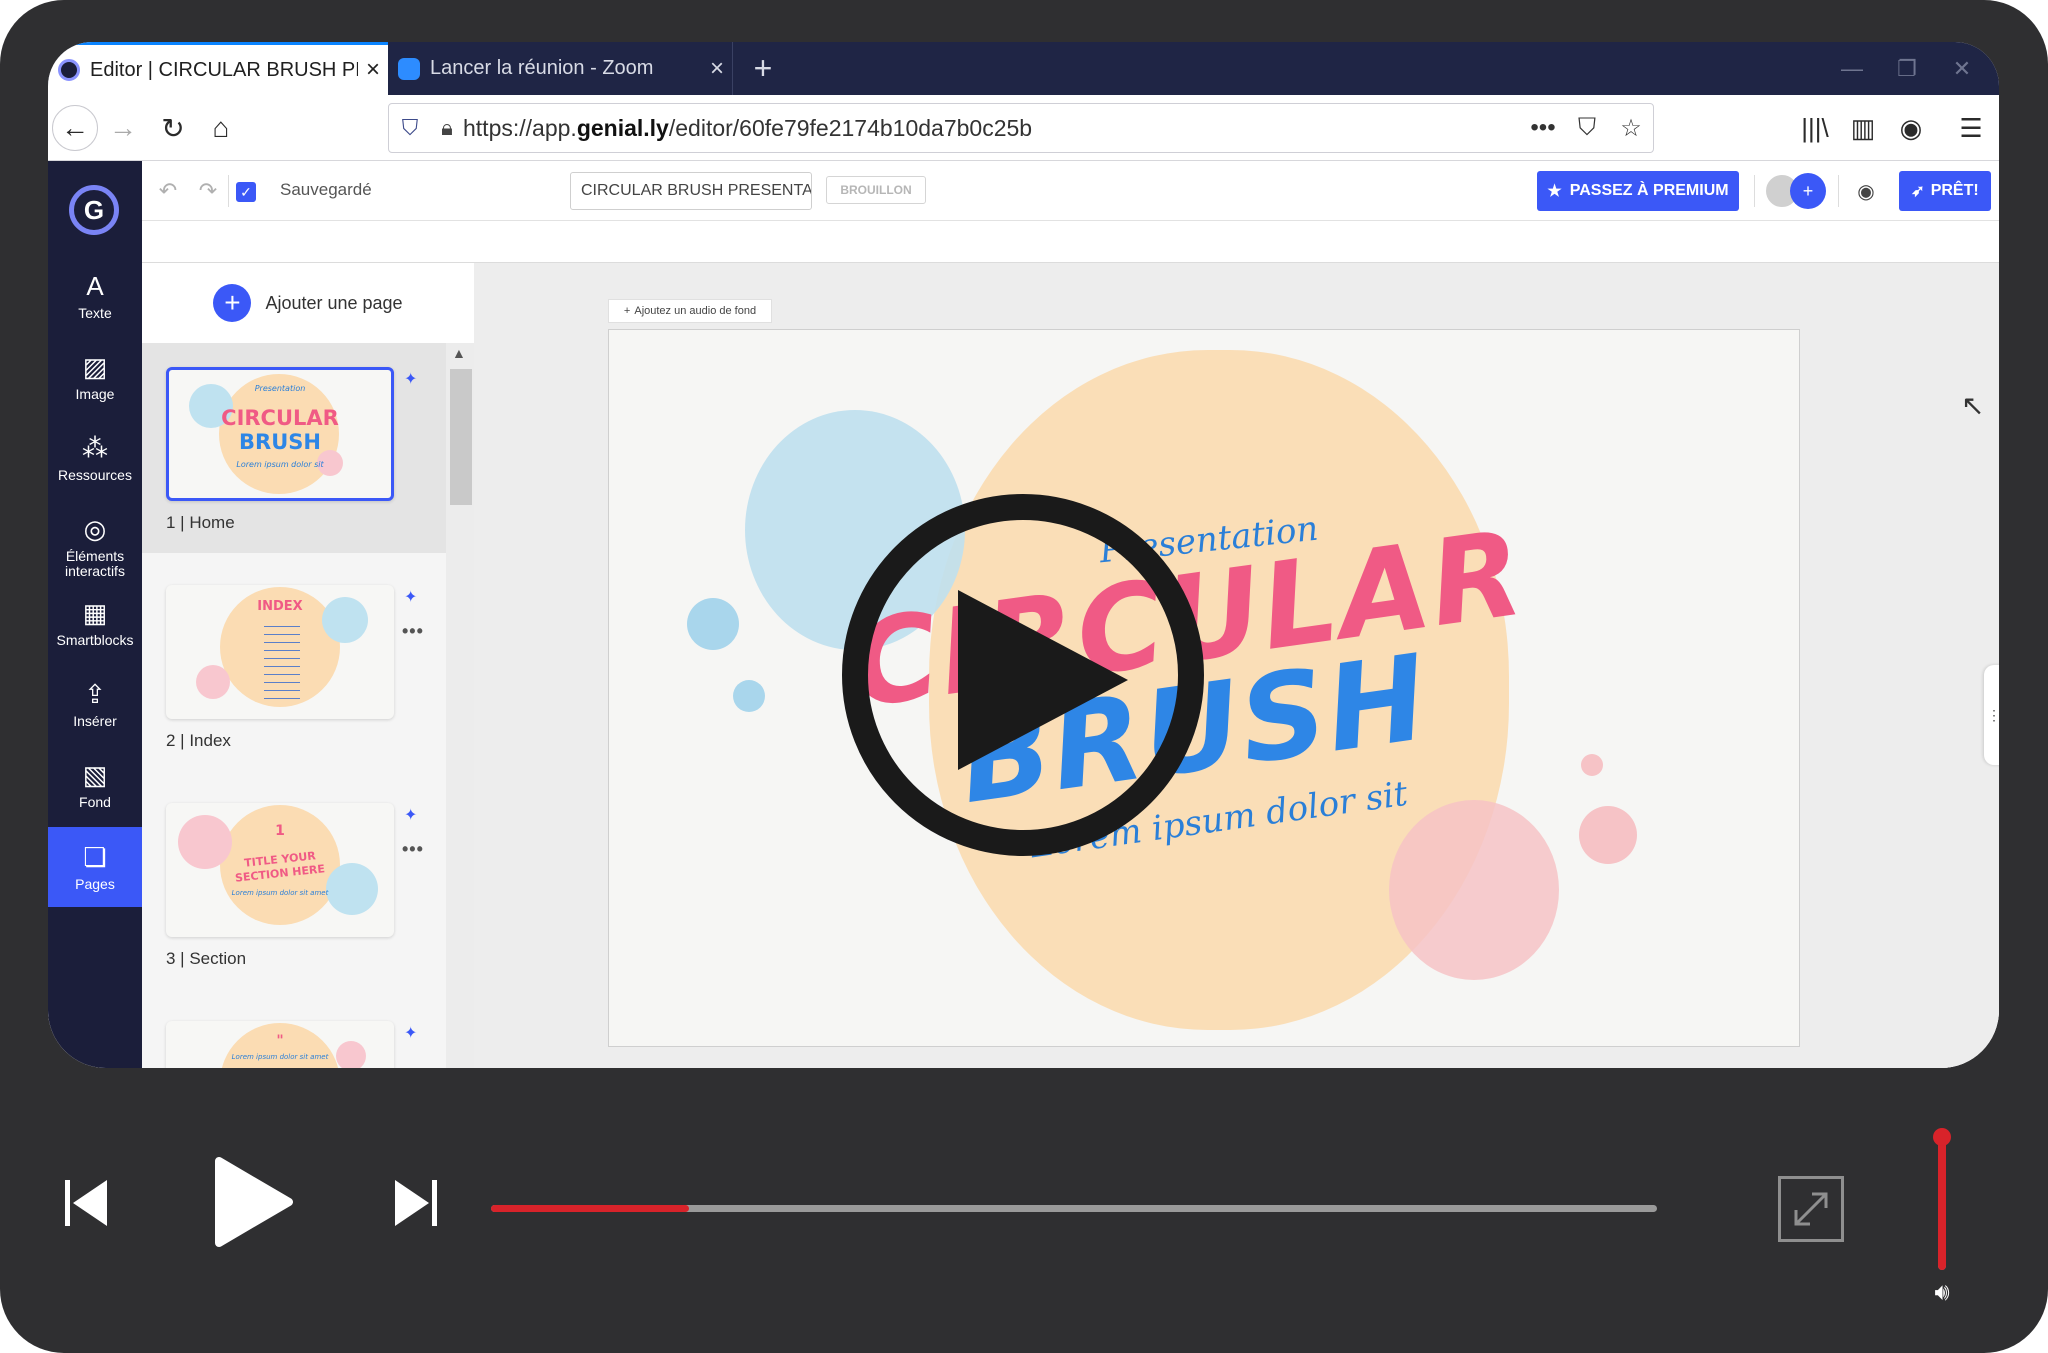 The image size is (2048, 1353). I want to click on nav-label: Éléments interactifs, so click(95, 563).